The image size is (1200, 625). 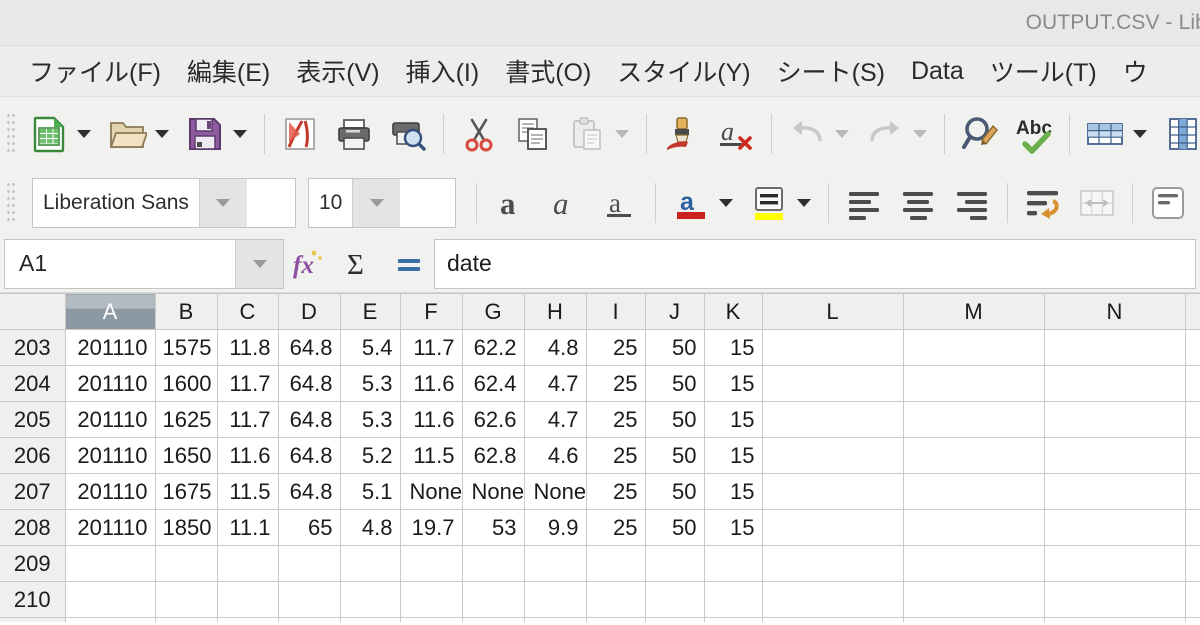 I want to click on cell-O209, so click(x=1192, y=563).